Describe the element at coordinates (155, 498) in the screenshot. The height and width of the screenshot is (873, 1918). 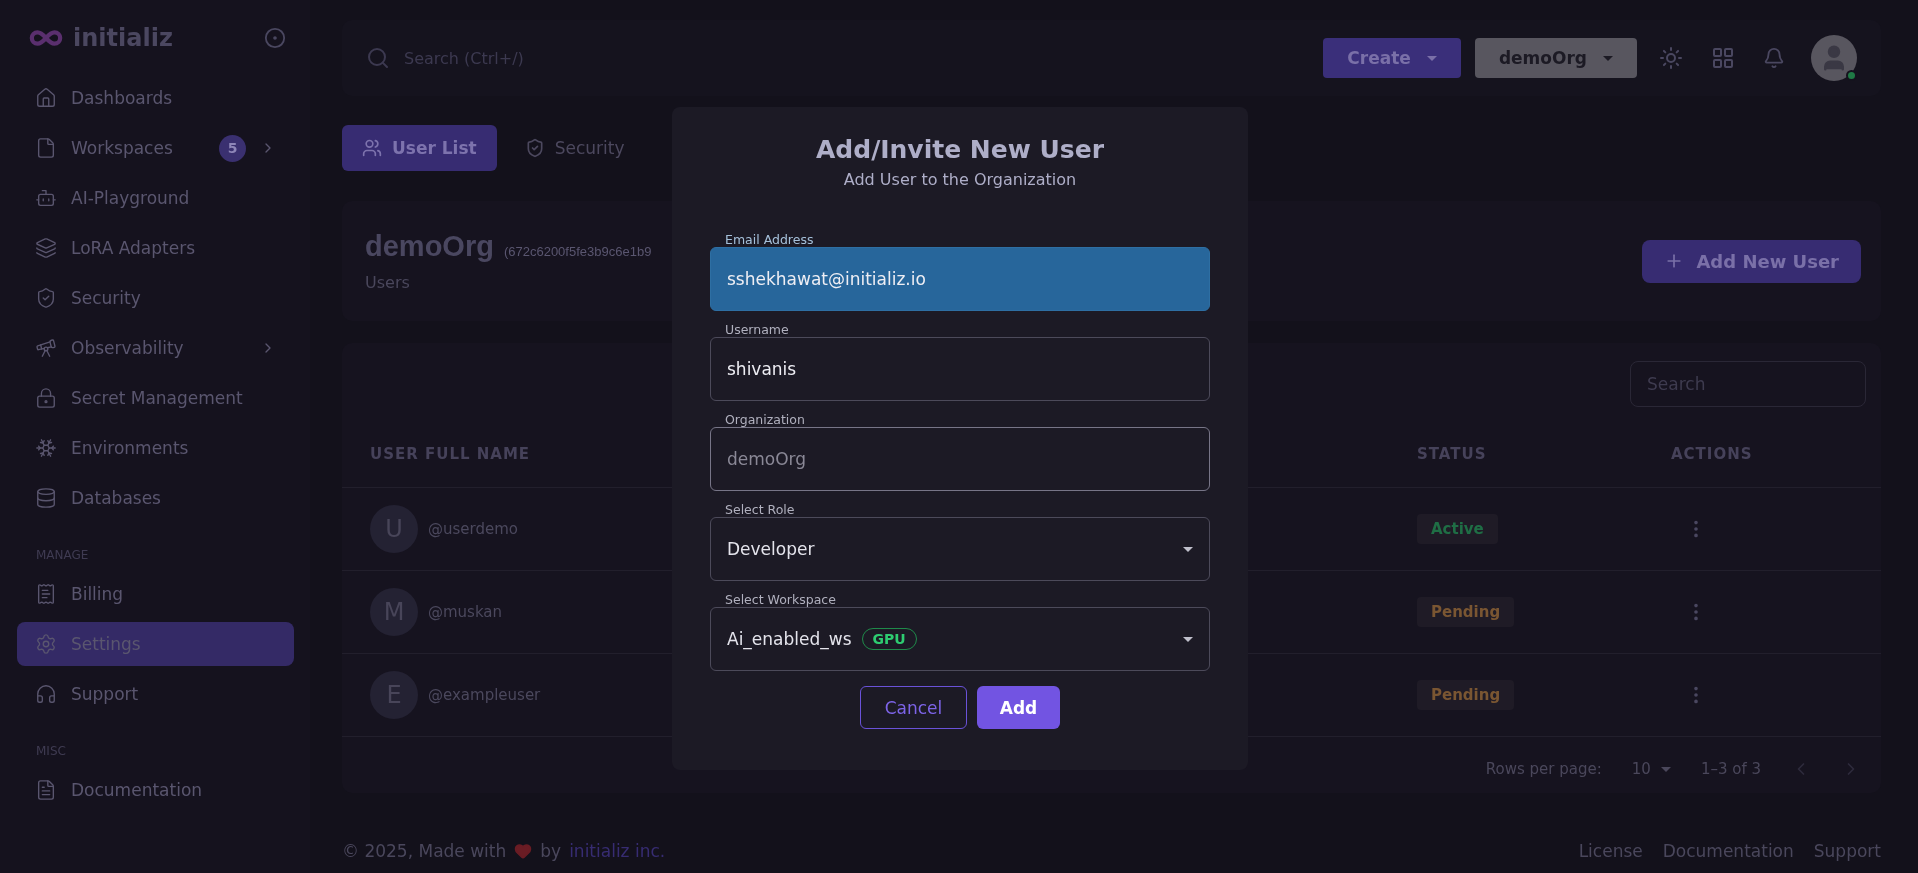
I see `sidebar-item: Databases` at that location.